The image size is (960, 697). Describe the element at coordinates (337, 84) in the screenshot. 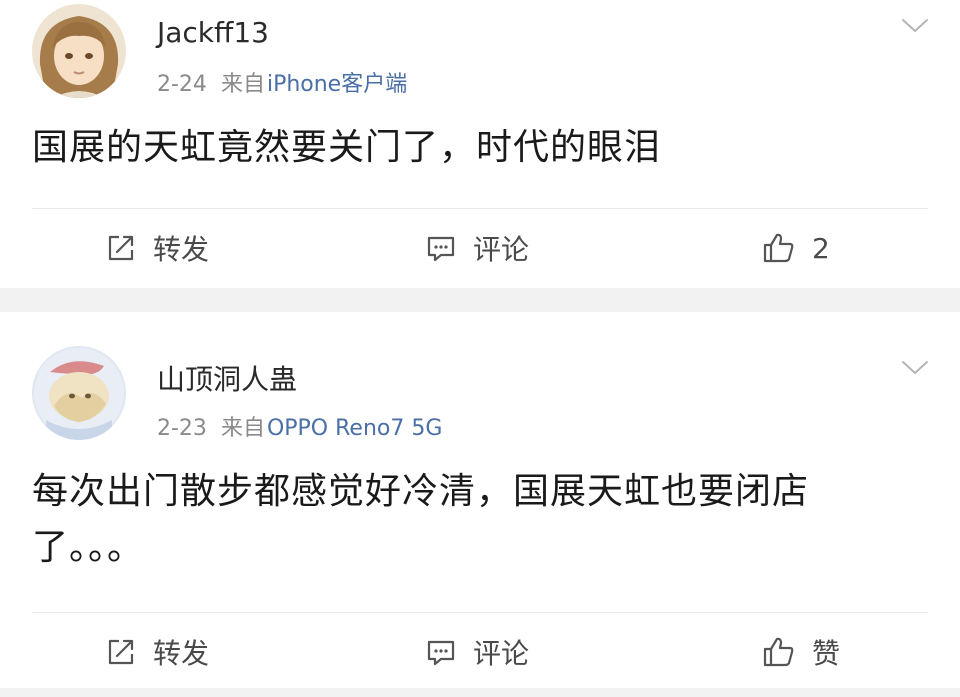

I see `post-source-link: iPhone客户端` at that location.